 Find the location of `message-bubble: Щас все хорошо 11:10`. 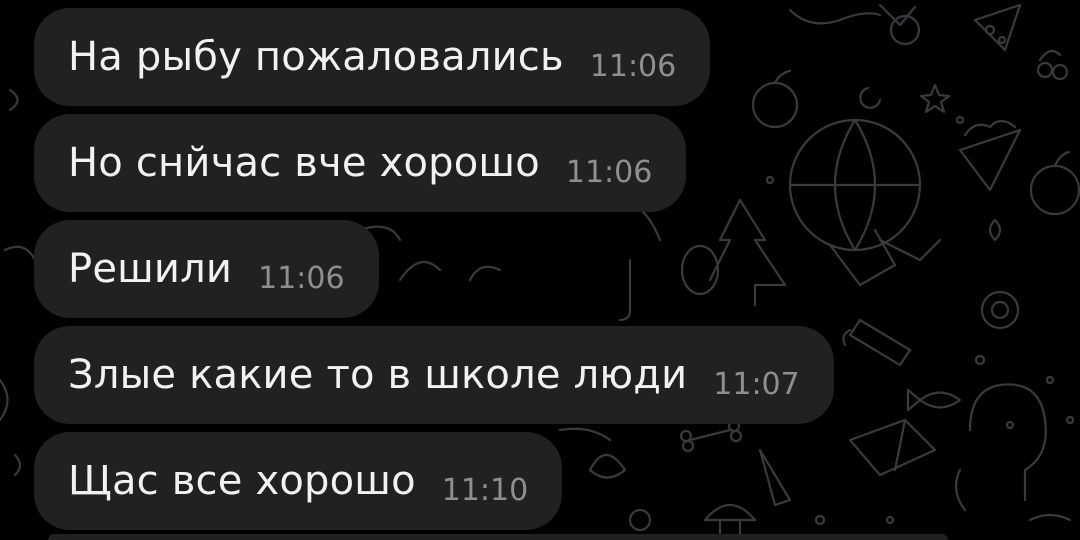

message-bubble: Щас все хорошо 11:10 is located at coordinates (298, 481).